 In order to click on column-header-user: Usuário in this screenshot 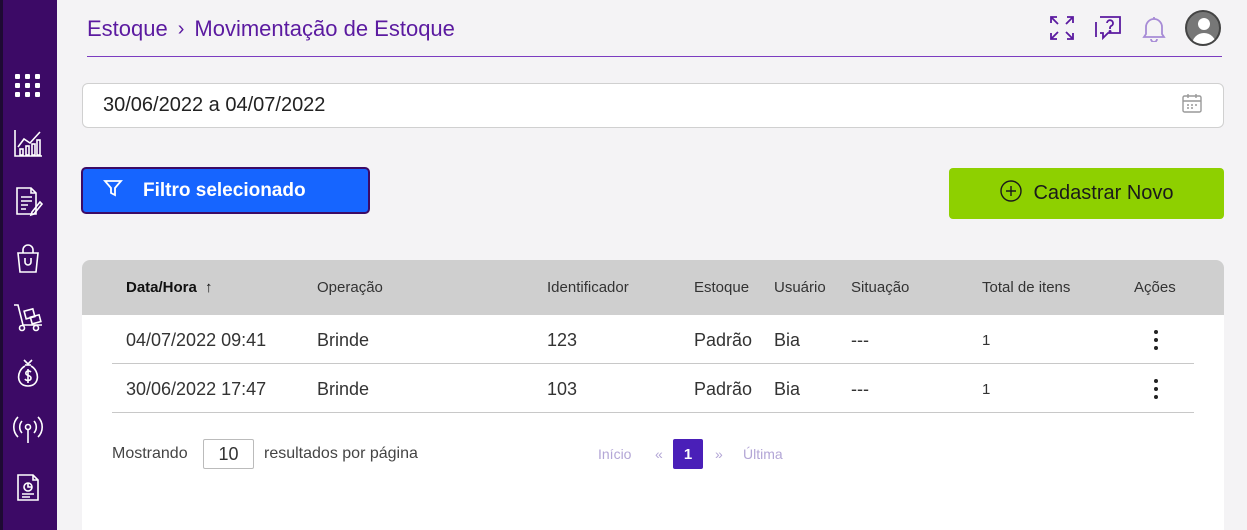, I will do `click(800, 287)`.